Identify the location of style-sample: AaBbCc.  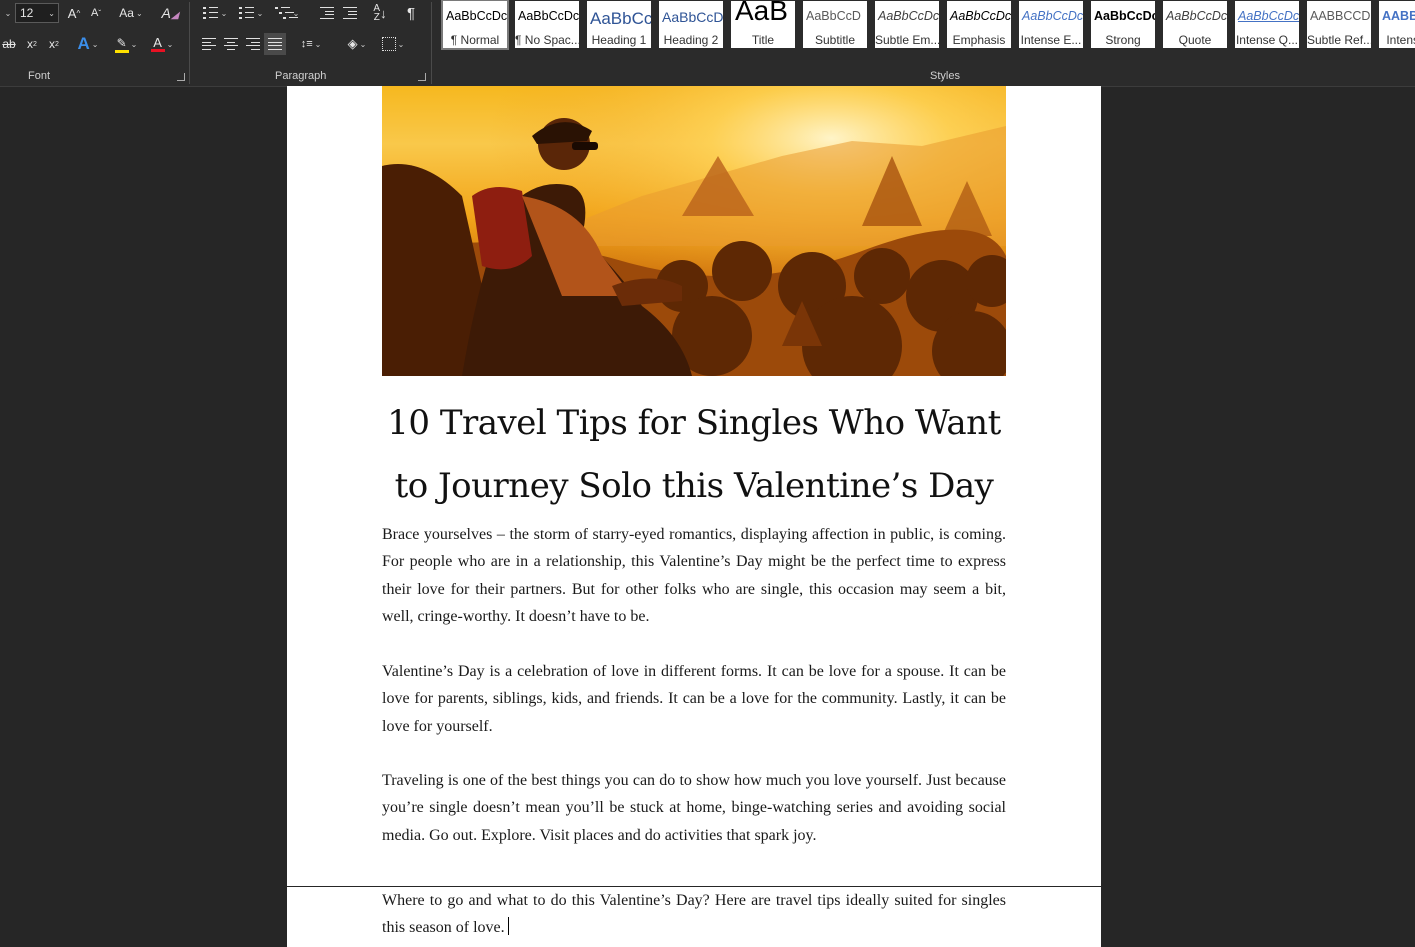
(620, 18).